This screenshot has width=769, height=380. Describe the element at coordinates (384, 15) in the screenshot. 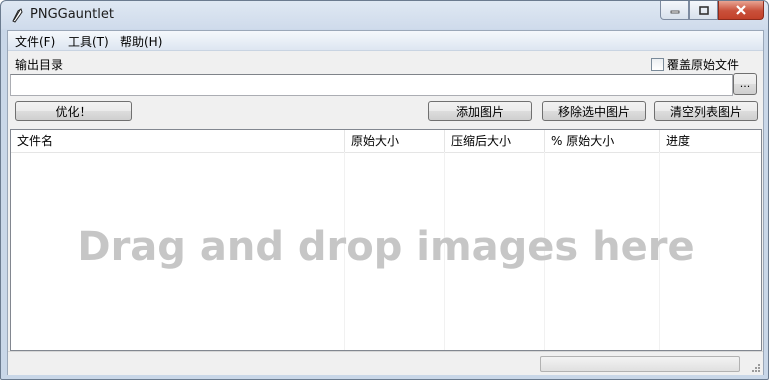

I see `title-bar: PNGGauntlet` at that location.